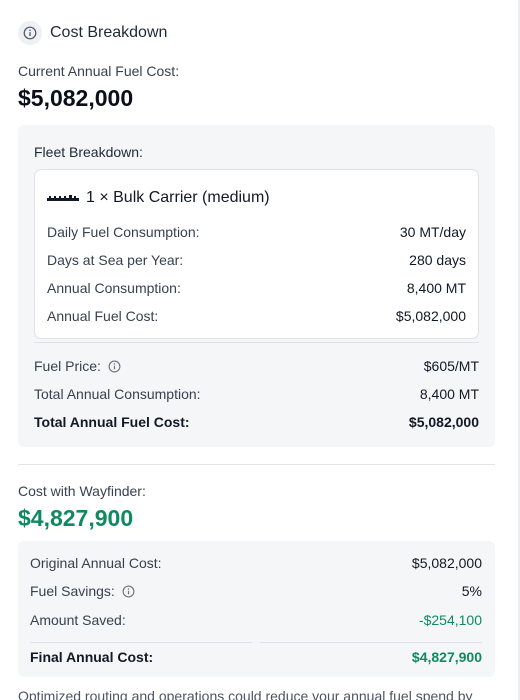 The height and width of the screenshot is (700, 520). Describe the element at coordinates (256, 260) in the screenshot. I see `vessel-row-days-at-sea: Days at Sea per Year: 280 days` at that location.